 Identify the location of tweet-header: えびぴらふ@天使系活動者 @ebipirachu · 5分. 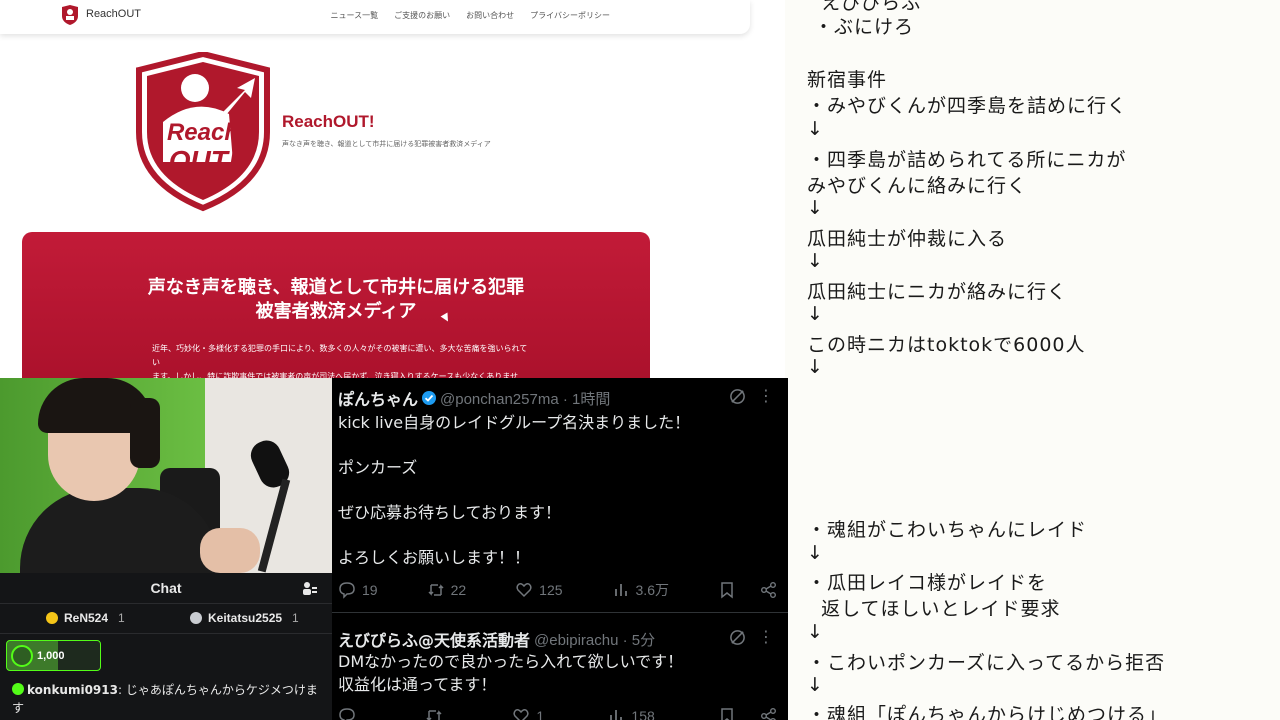
(496, 639).